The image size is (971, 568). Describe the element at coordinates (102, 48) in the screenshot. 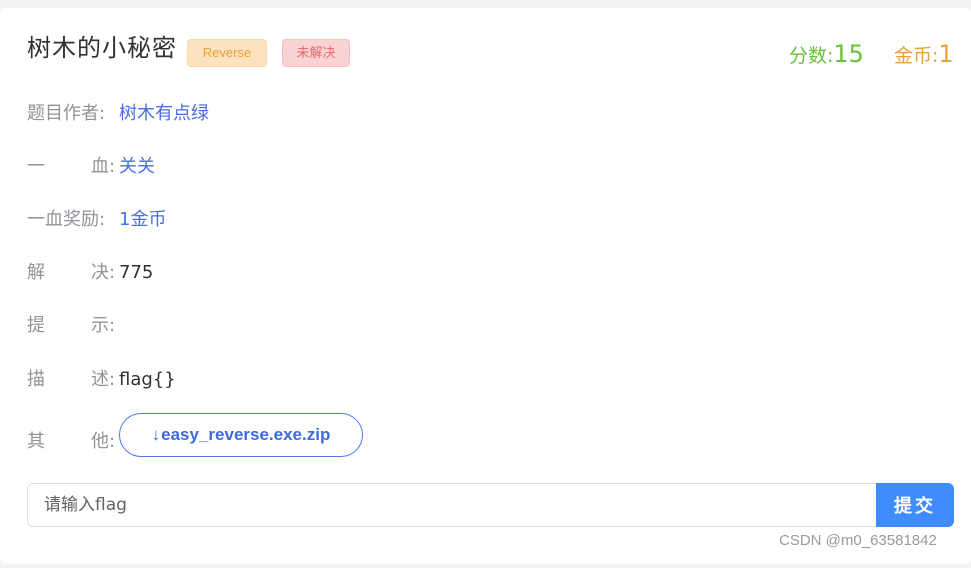

I see `challenge-title: 树木的小秘密` at that location.